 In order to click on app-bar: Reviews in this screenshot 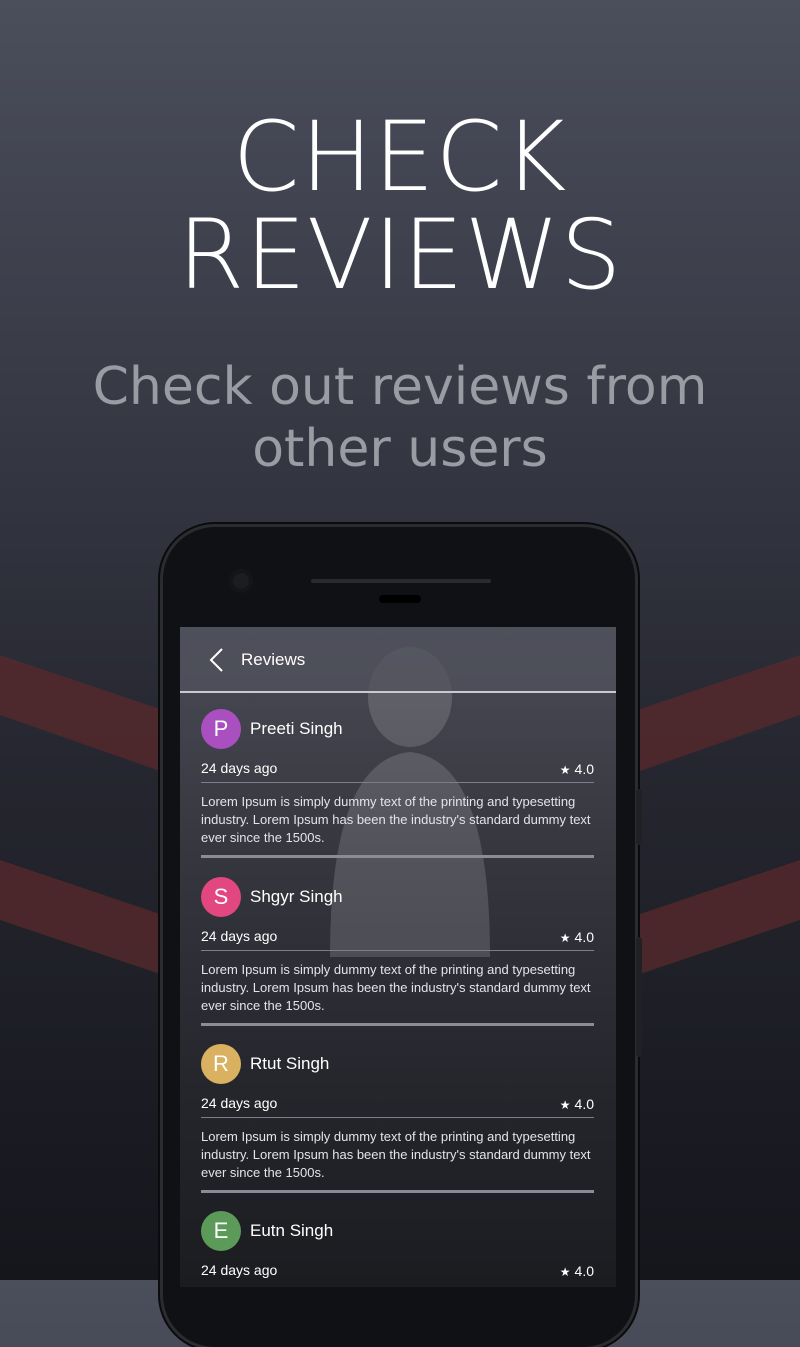, I will do `click(398, 660)`.